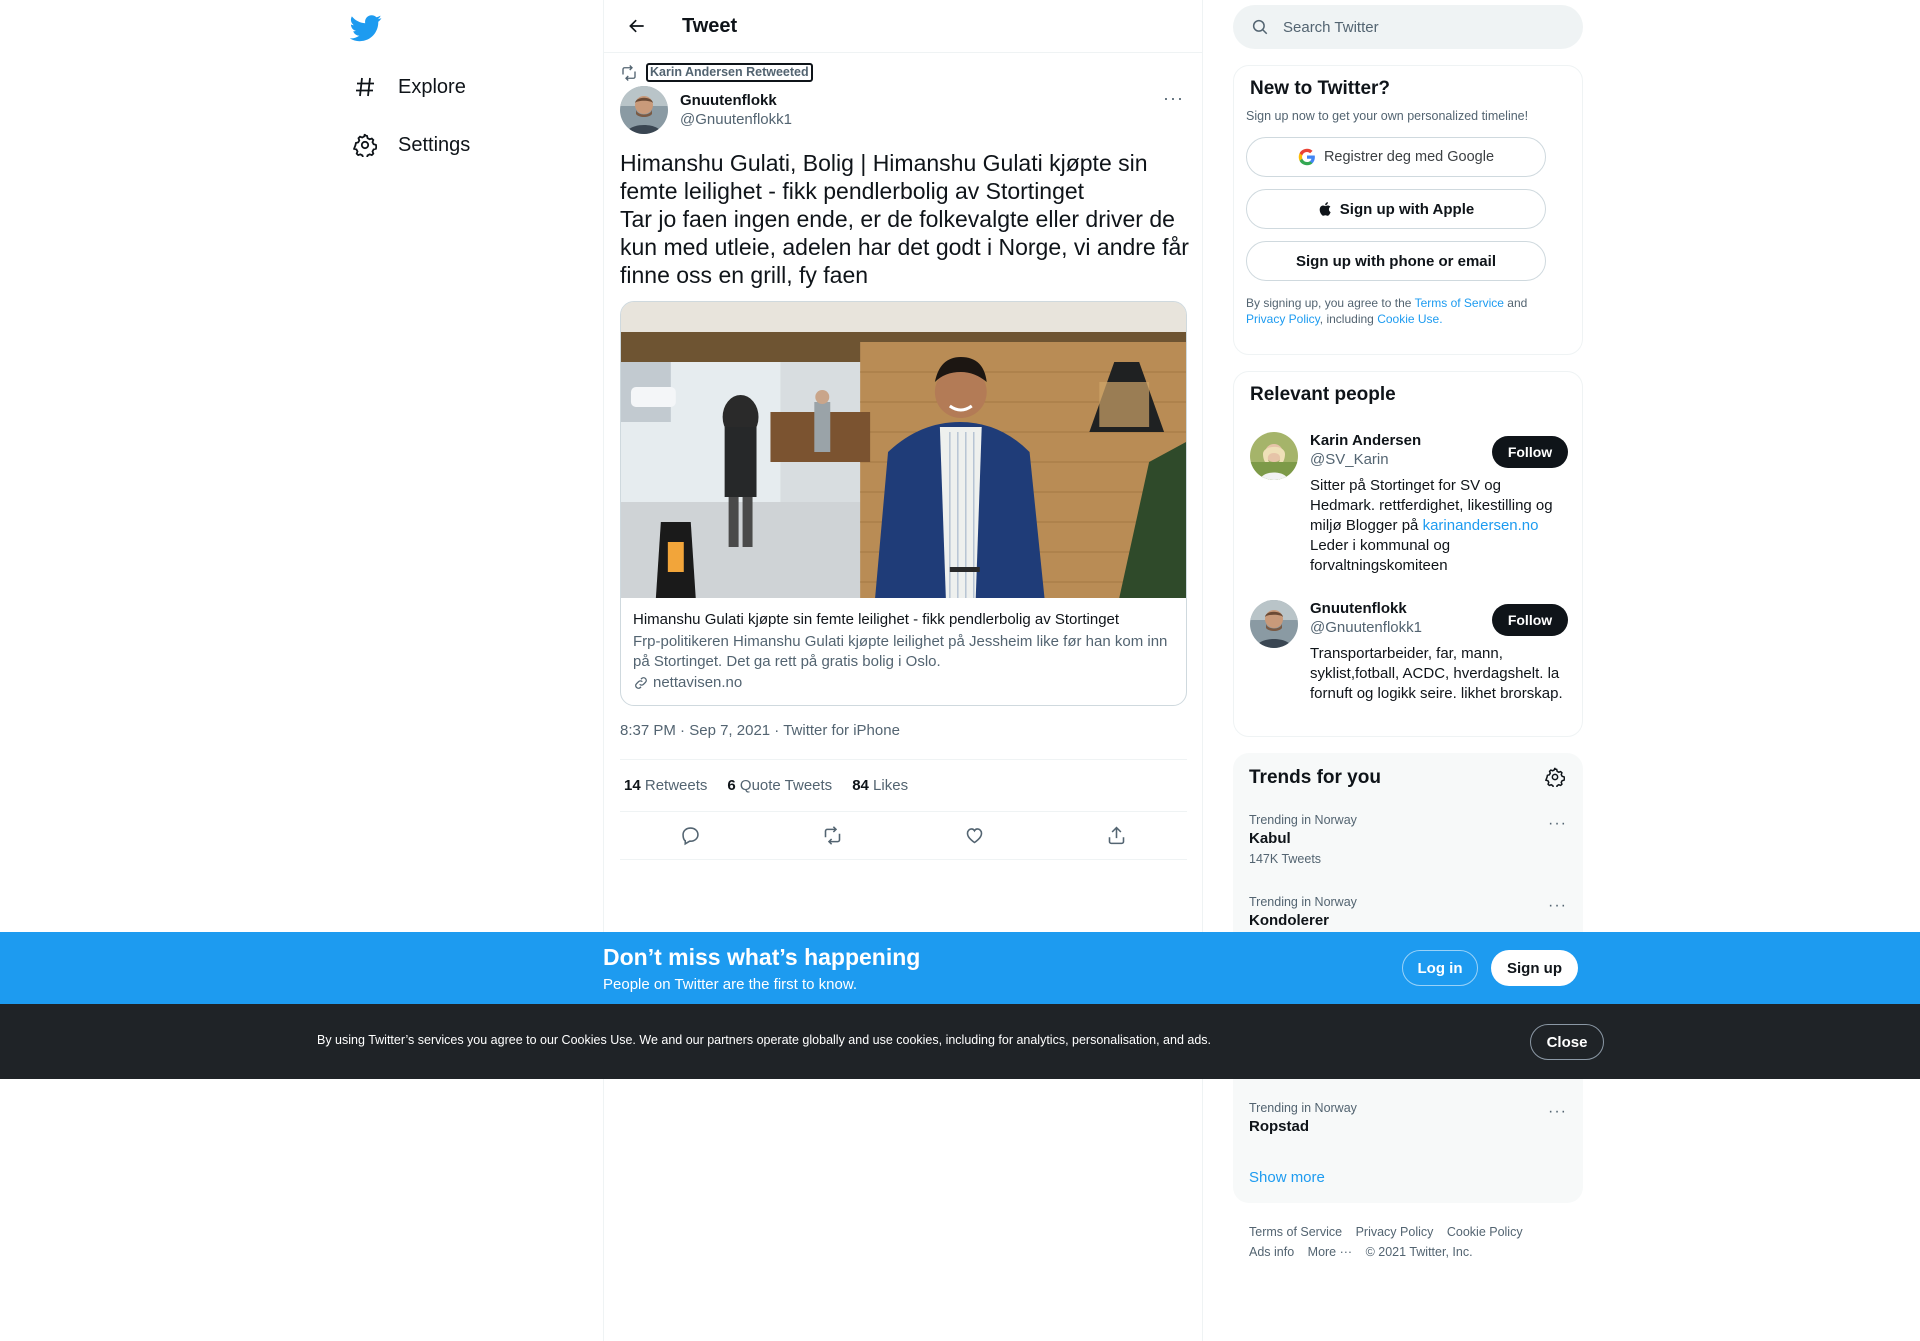 The width and height of the screenshot is (1920, 1341). What do you see at coordinates (629, 73) in the screenshot?
I see `retweet-icon` at bounding box center [629, 73].